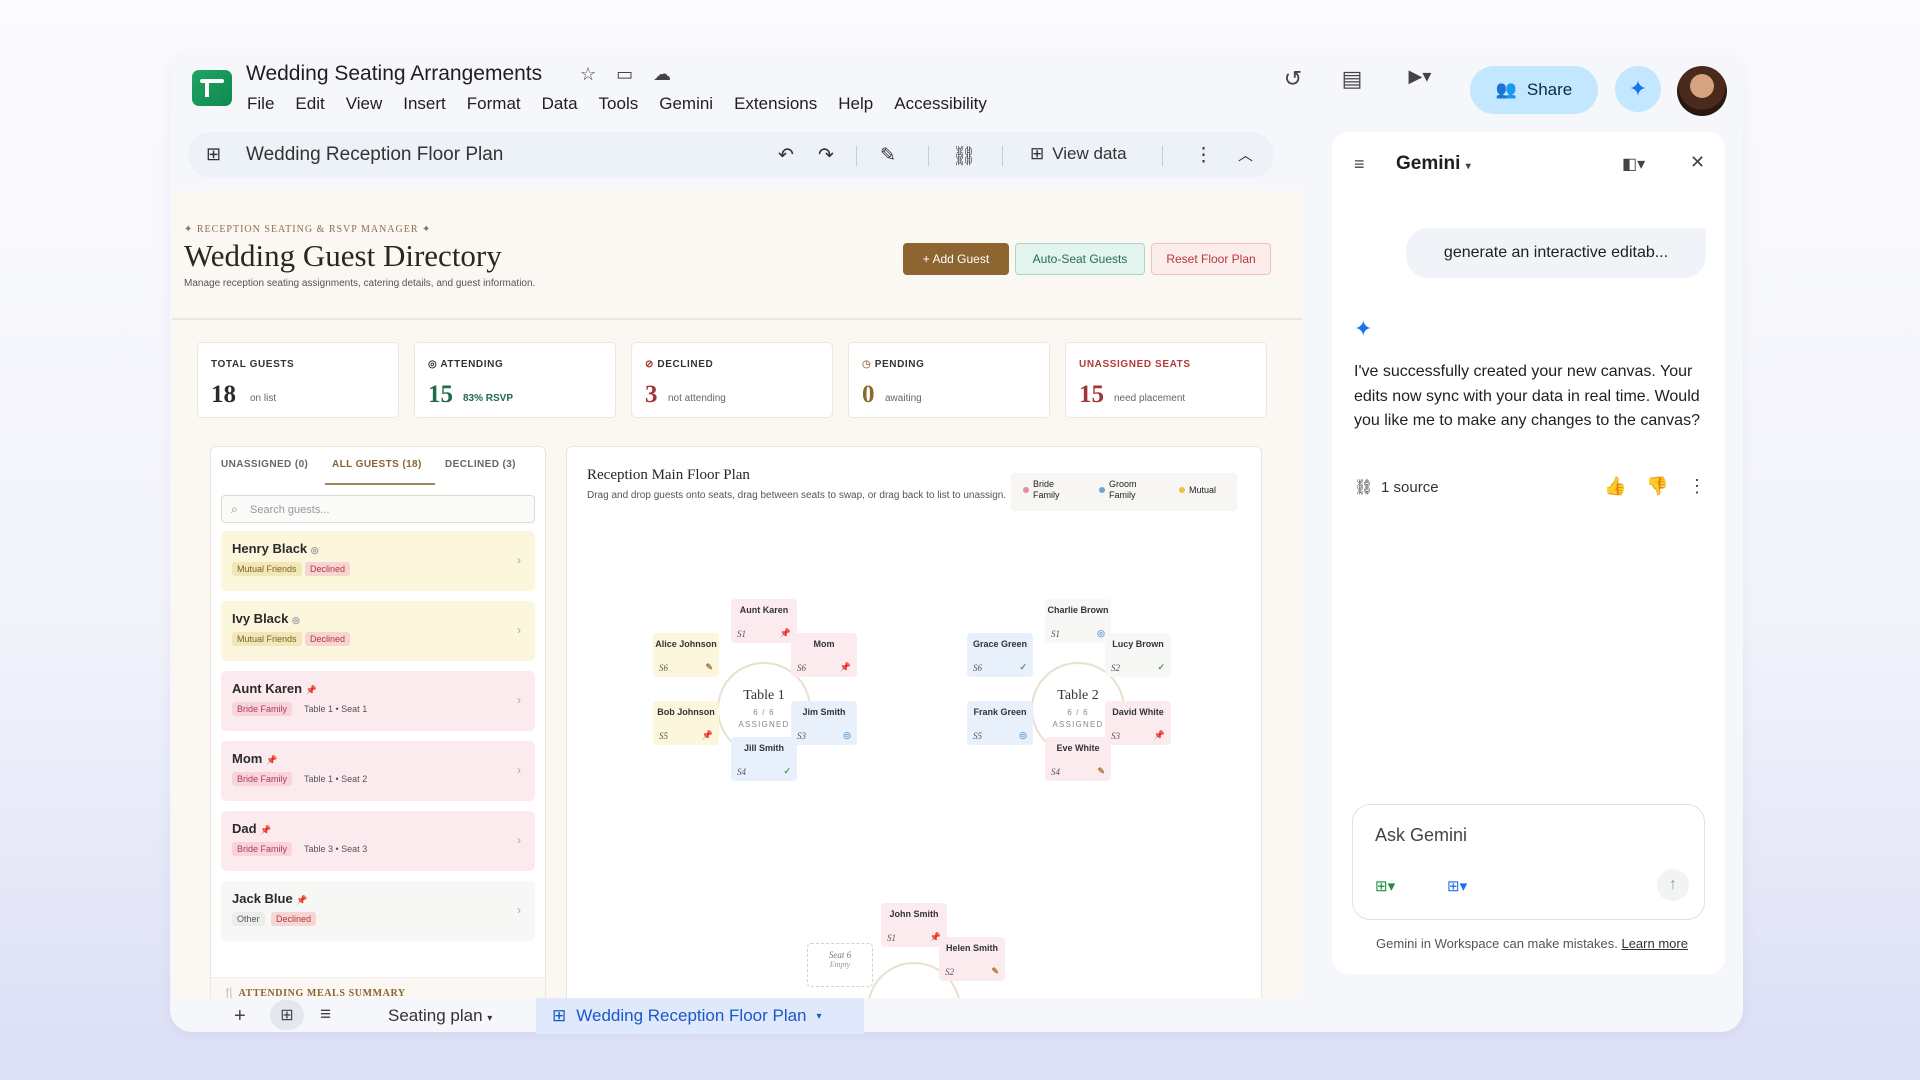 The width and height of the screenshot is (1920, 1080). Describe the element at coordinates (888, 155) in the screenshot. I see `edit-pencil-icon: ✎` at that location.